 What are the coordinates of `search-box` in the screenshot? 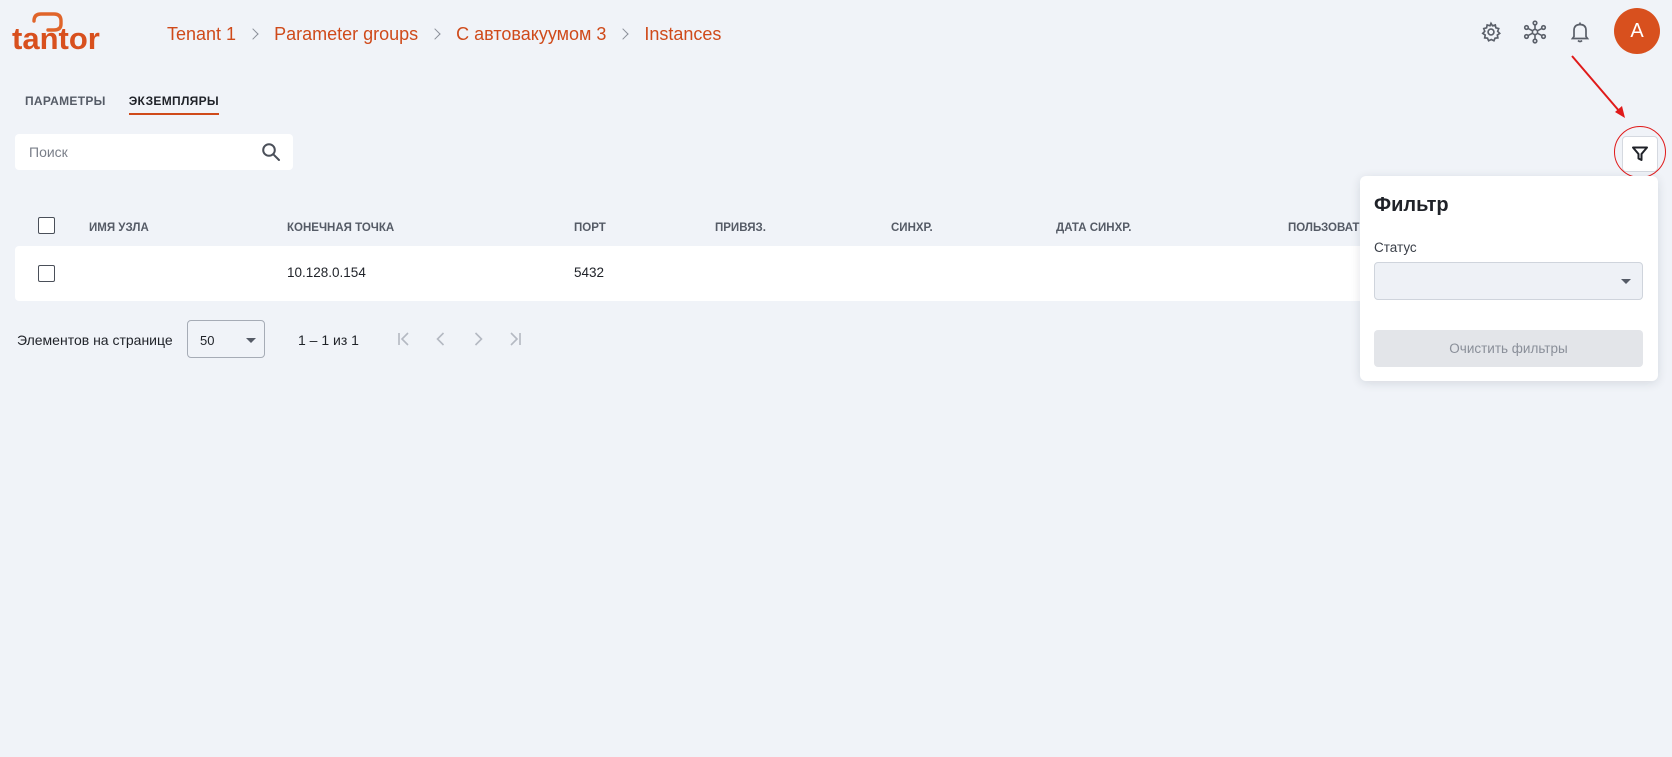 It's located at (154, 152).